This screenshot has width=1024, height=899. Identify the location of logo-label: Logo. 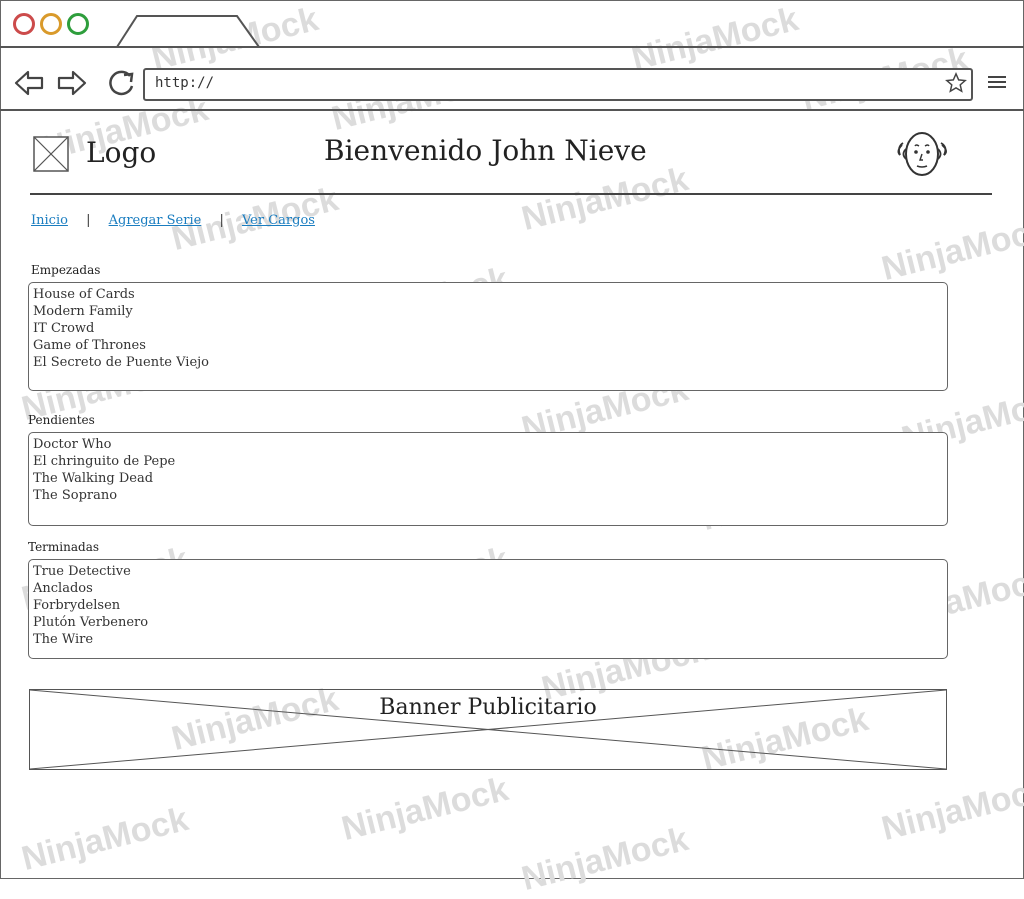
(121, 152).